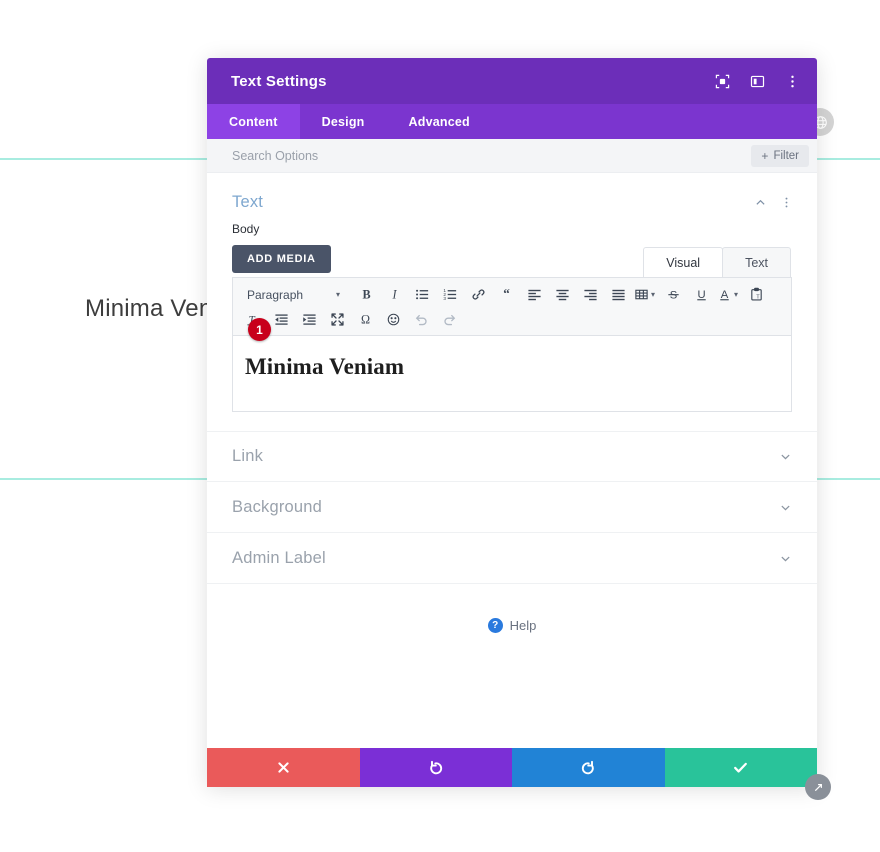 This screenshot has height=852, width=880. Describe the element at coordinates (478, 294) in the screenshot. I see `link-icon` at that location.